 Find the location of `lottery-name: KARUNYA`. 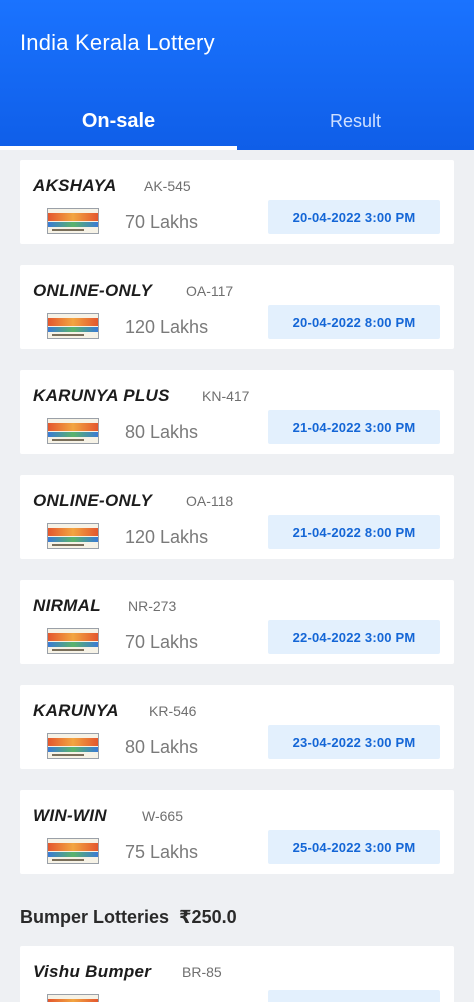

lottery-name: KARUNYA is located at coordinates (76, 710).